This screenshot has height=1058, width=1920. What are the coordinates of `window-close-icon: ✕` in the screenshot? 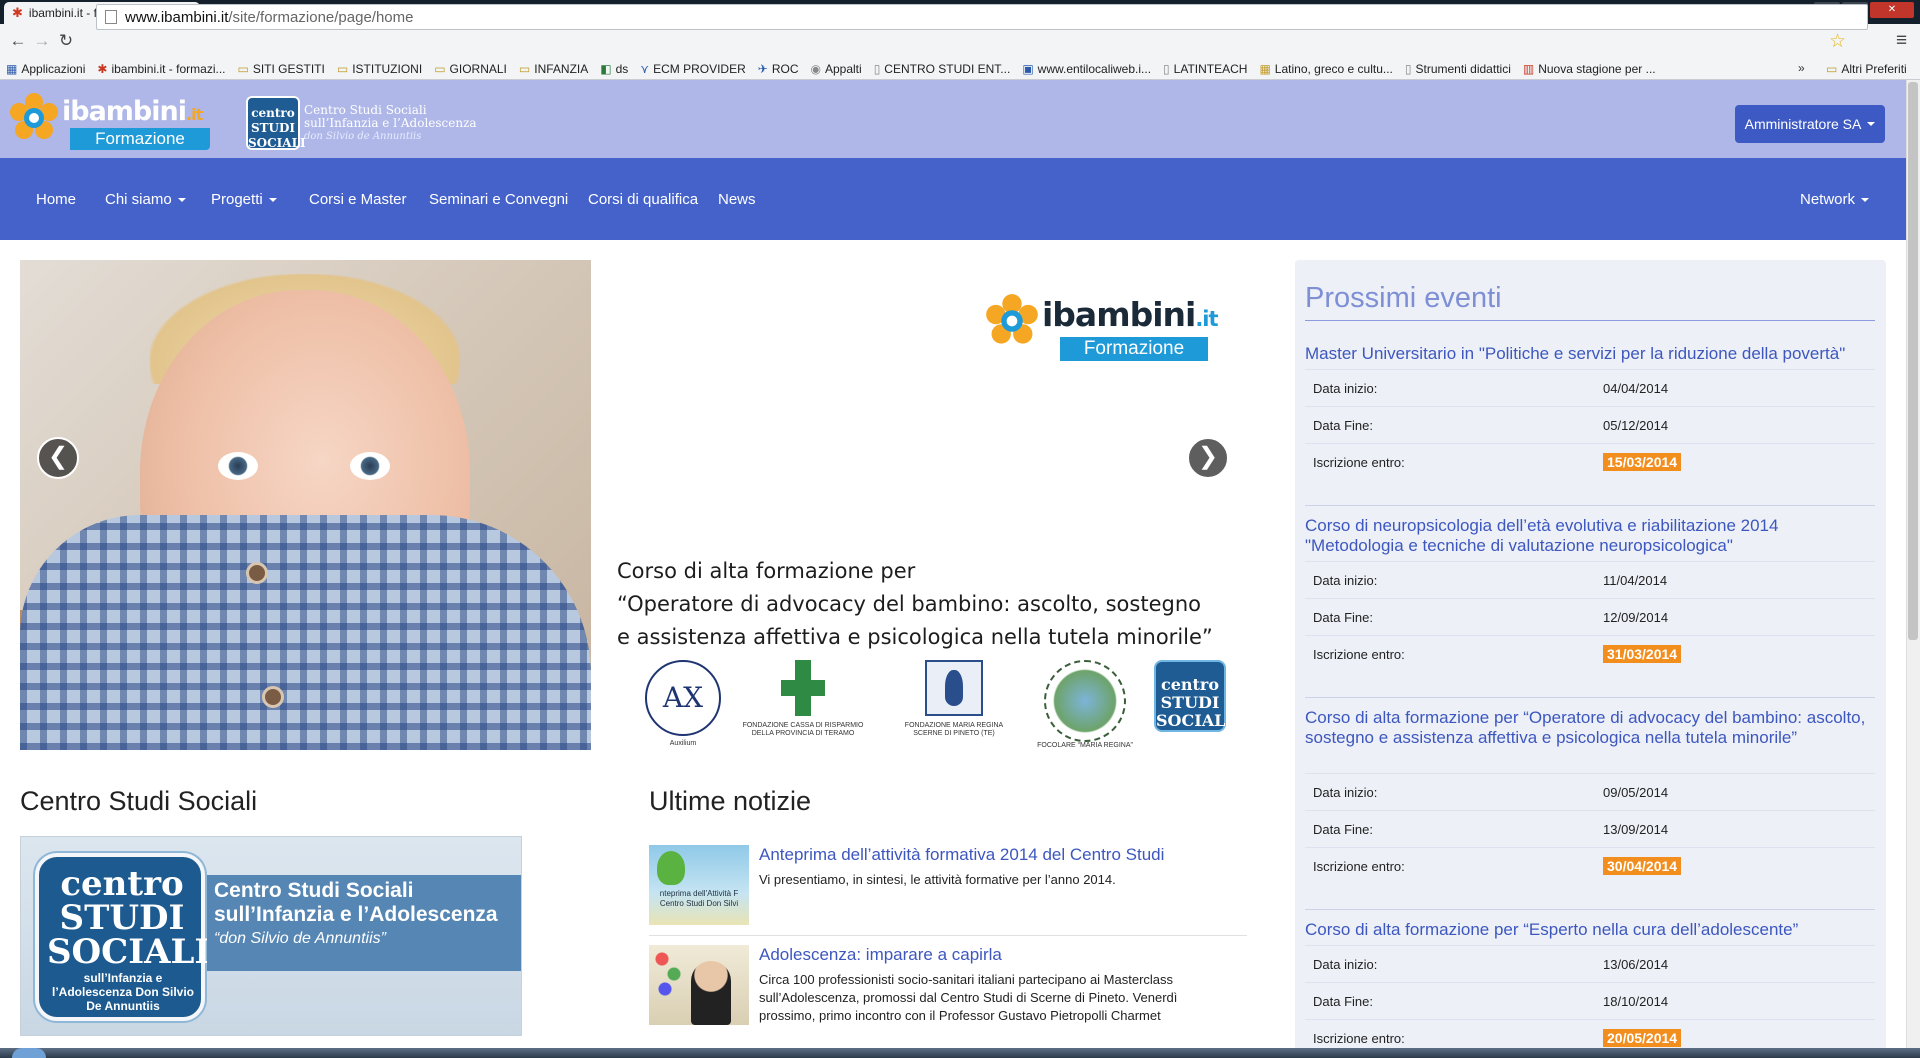 It's located at (1892, 10).